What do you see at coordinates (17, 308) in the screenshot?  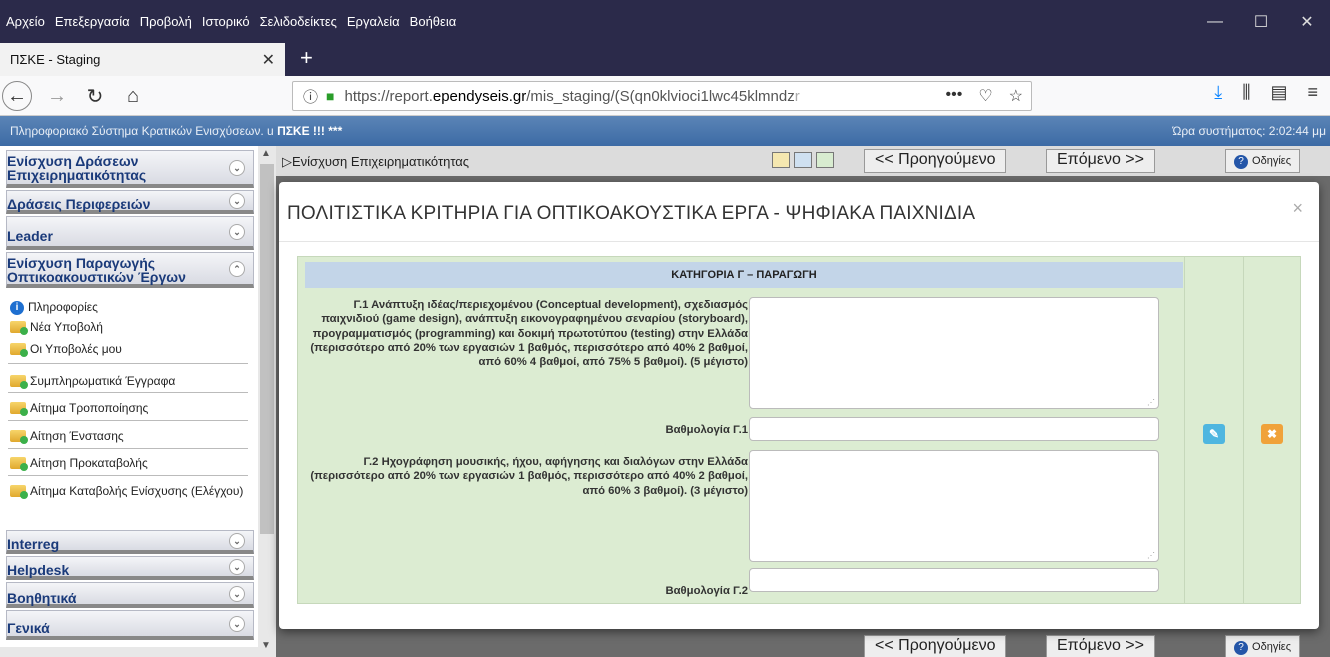 I see `info-icon: i` at bounding box center [17, 308].